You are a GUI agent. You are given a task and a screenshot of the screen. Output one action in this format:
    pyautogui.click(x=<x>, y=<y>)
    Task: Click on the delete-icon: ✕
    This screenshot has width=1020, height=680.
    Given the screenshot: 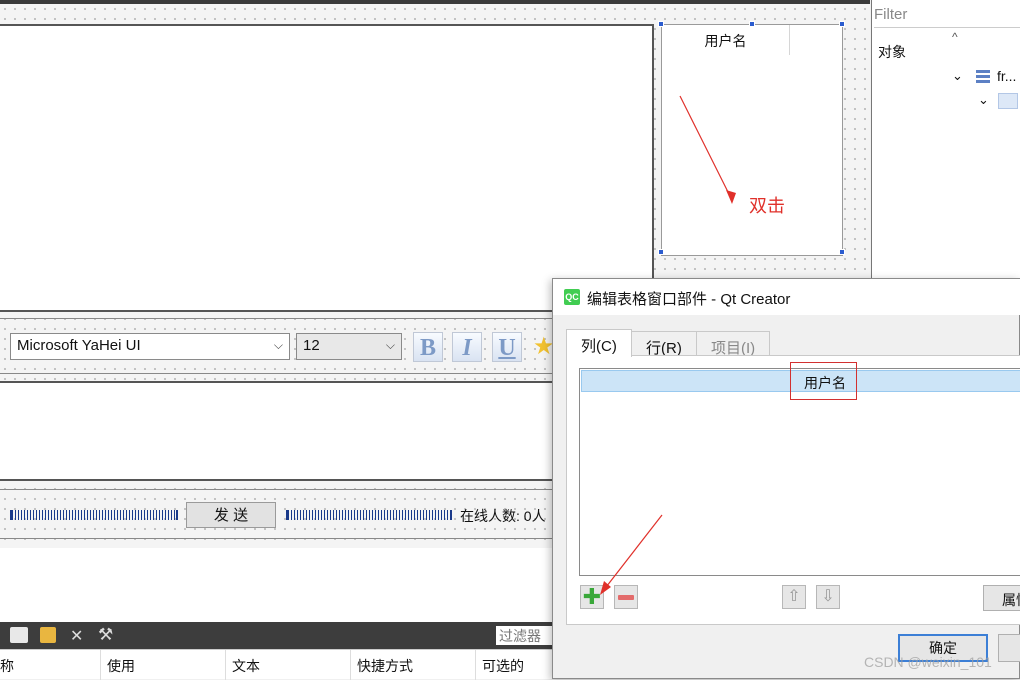 What is the action you would take?
    pyautogui.click(x=76, y=636)
    